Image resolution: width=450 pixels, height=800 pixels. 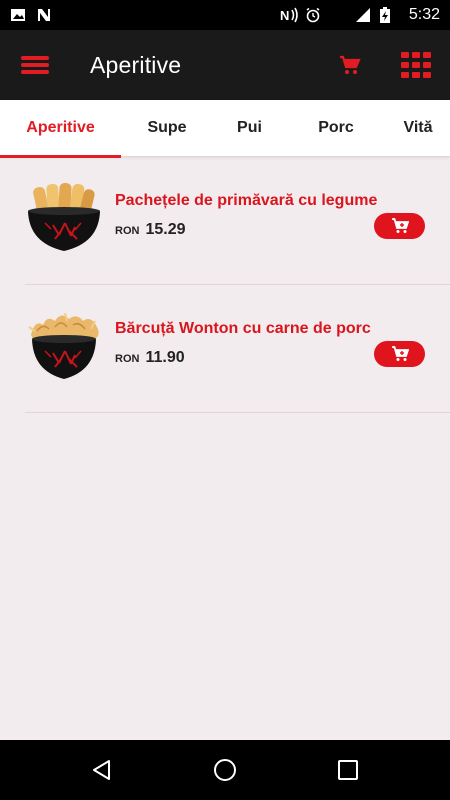 What do you see at coordinates (313, 15) in the screenshot?
I see `alarm-icon` at bounding box center [313, 15].